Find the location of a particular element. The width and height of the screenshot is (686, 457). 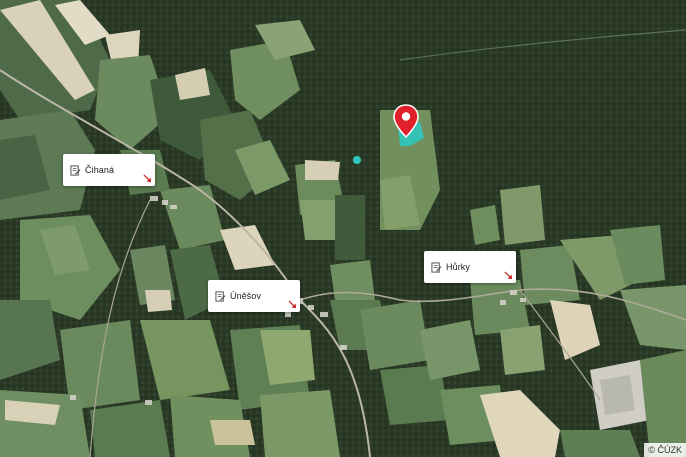

place-label-cihana: Čihaná is located at coordinates (109, 170).